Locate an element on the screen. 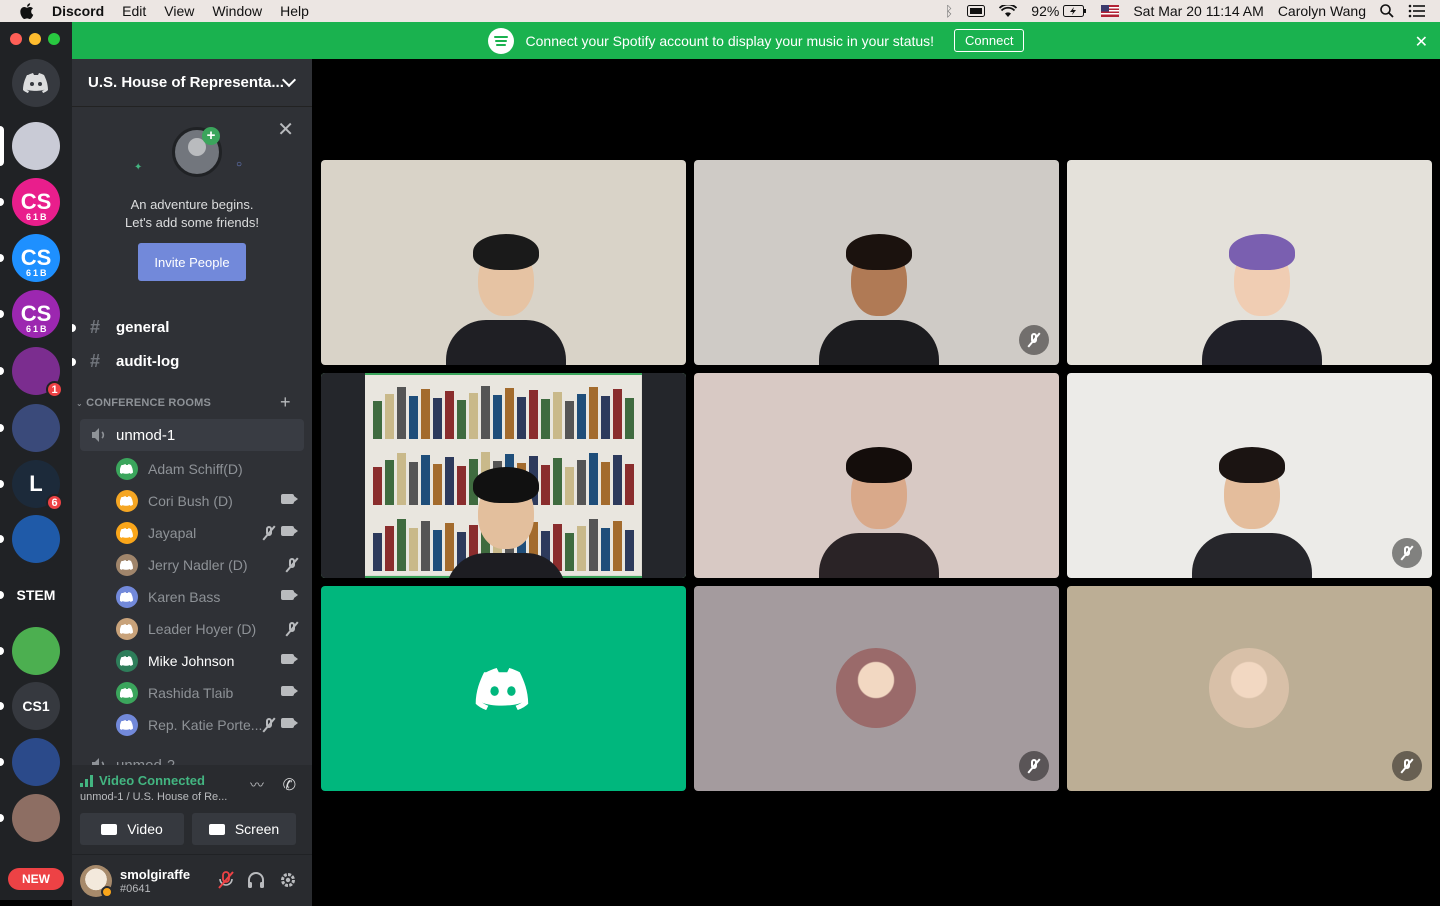 The image size is (1440, 906). server-sublabel: 61B is located at coordinates (37, 273).